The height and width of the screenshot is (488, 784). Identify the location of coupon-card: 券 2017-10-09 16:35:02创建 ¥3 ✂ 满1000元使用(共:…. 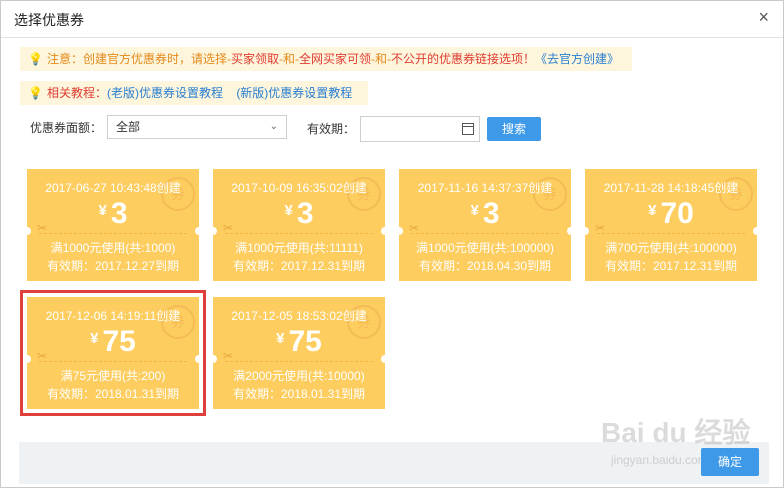
(299, 225).